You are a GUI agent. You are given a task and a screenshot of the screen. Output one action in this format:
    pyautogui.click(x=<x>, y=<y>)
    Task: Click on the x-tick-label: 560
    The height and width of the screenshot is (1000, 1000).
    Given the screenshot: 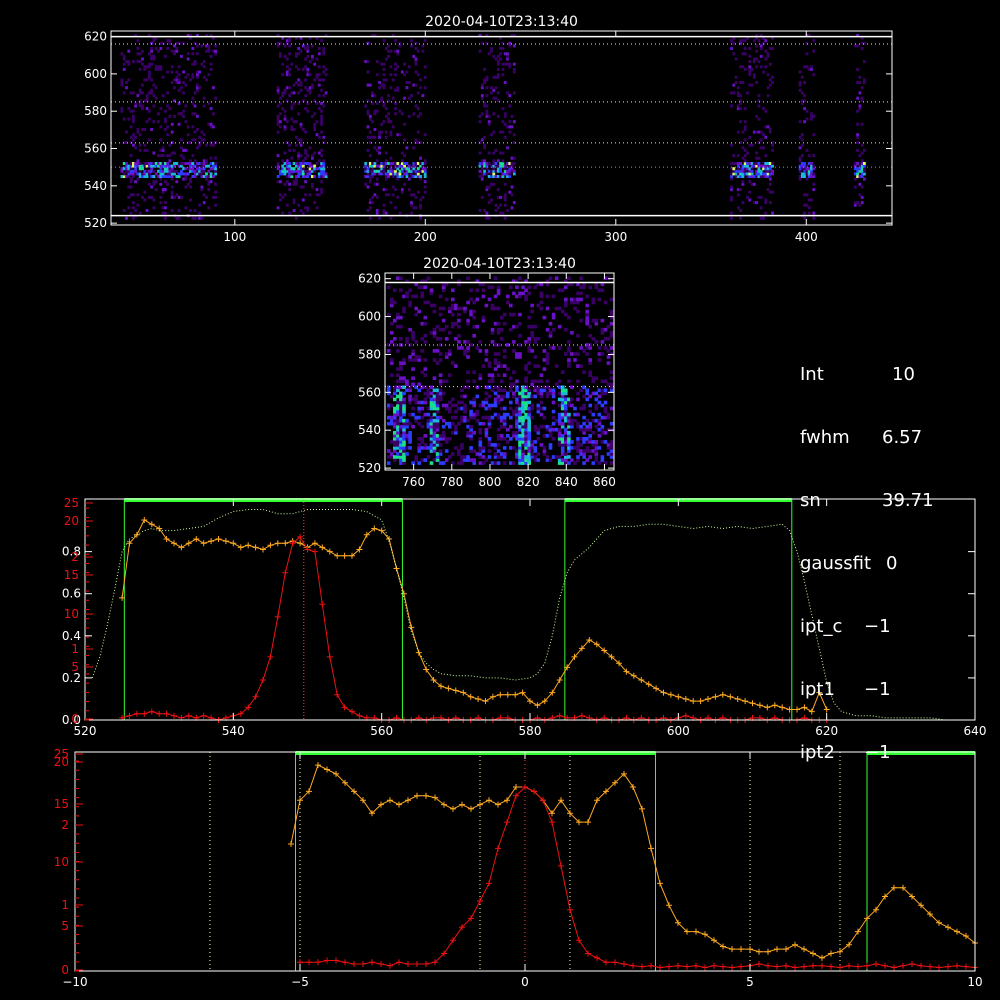 What is the action you would take?
    pyautogui.click(x=381, y=731)
    